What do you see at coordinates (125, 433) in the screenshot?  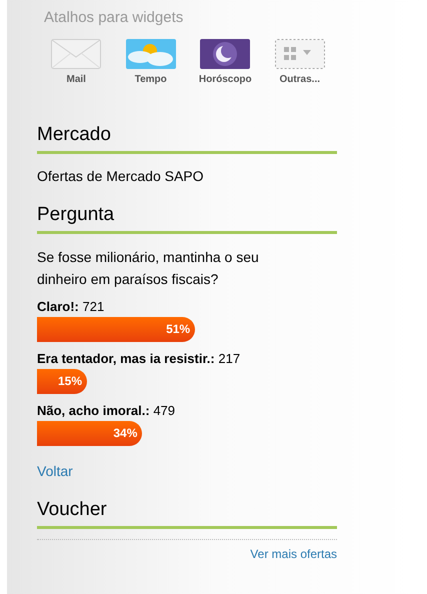 I see `percent-label: 34%` at bounding box center [125, 433].